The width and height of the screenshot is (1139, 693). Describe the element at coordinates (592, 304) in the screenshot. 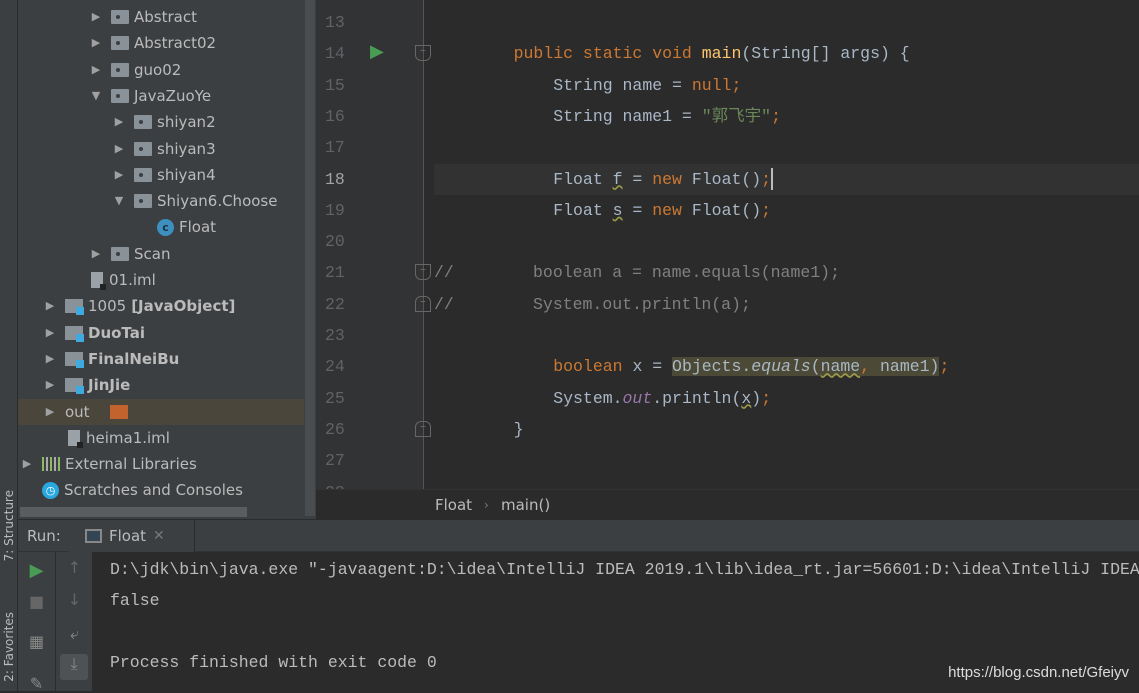

I see `code-token: // System.out.println(a);` at that location.